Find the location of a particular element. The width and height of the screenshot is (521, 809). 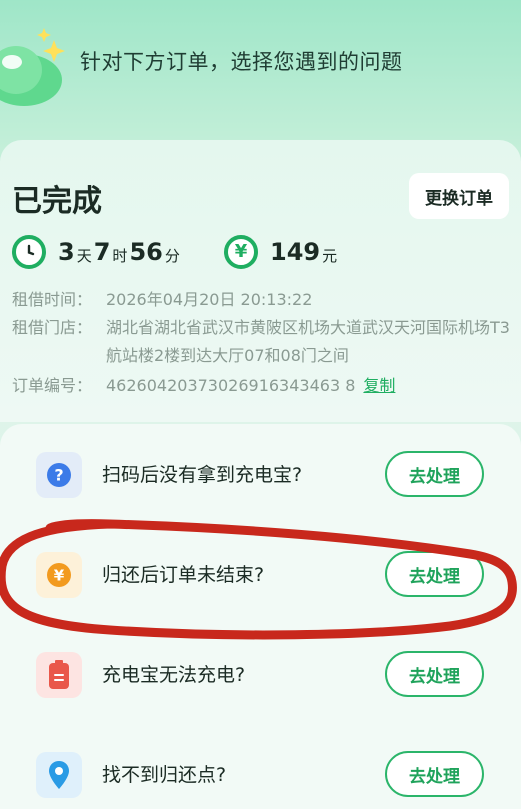

rental-duration: 3 天 7 时 56 分 is located at coordinates (97, 252).